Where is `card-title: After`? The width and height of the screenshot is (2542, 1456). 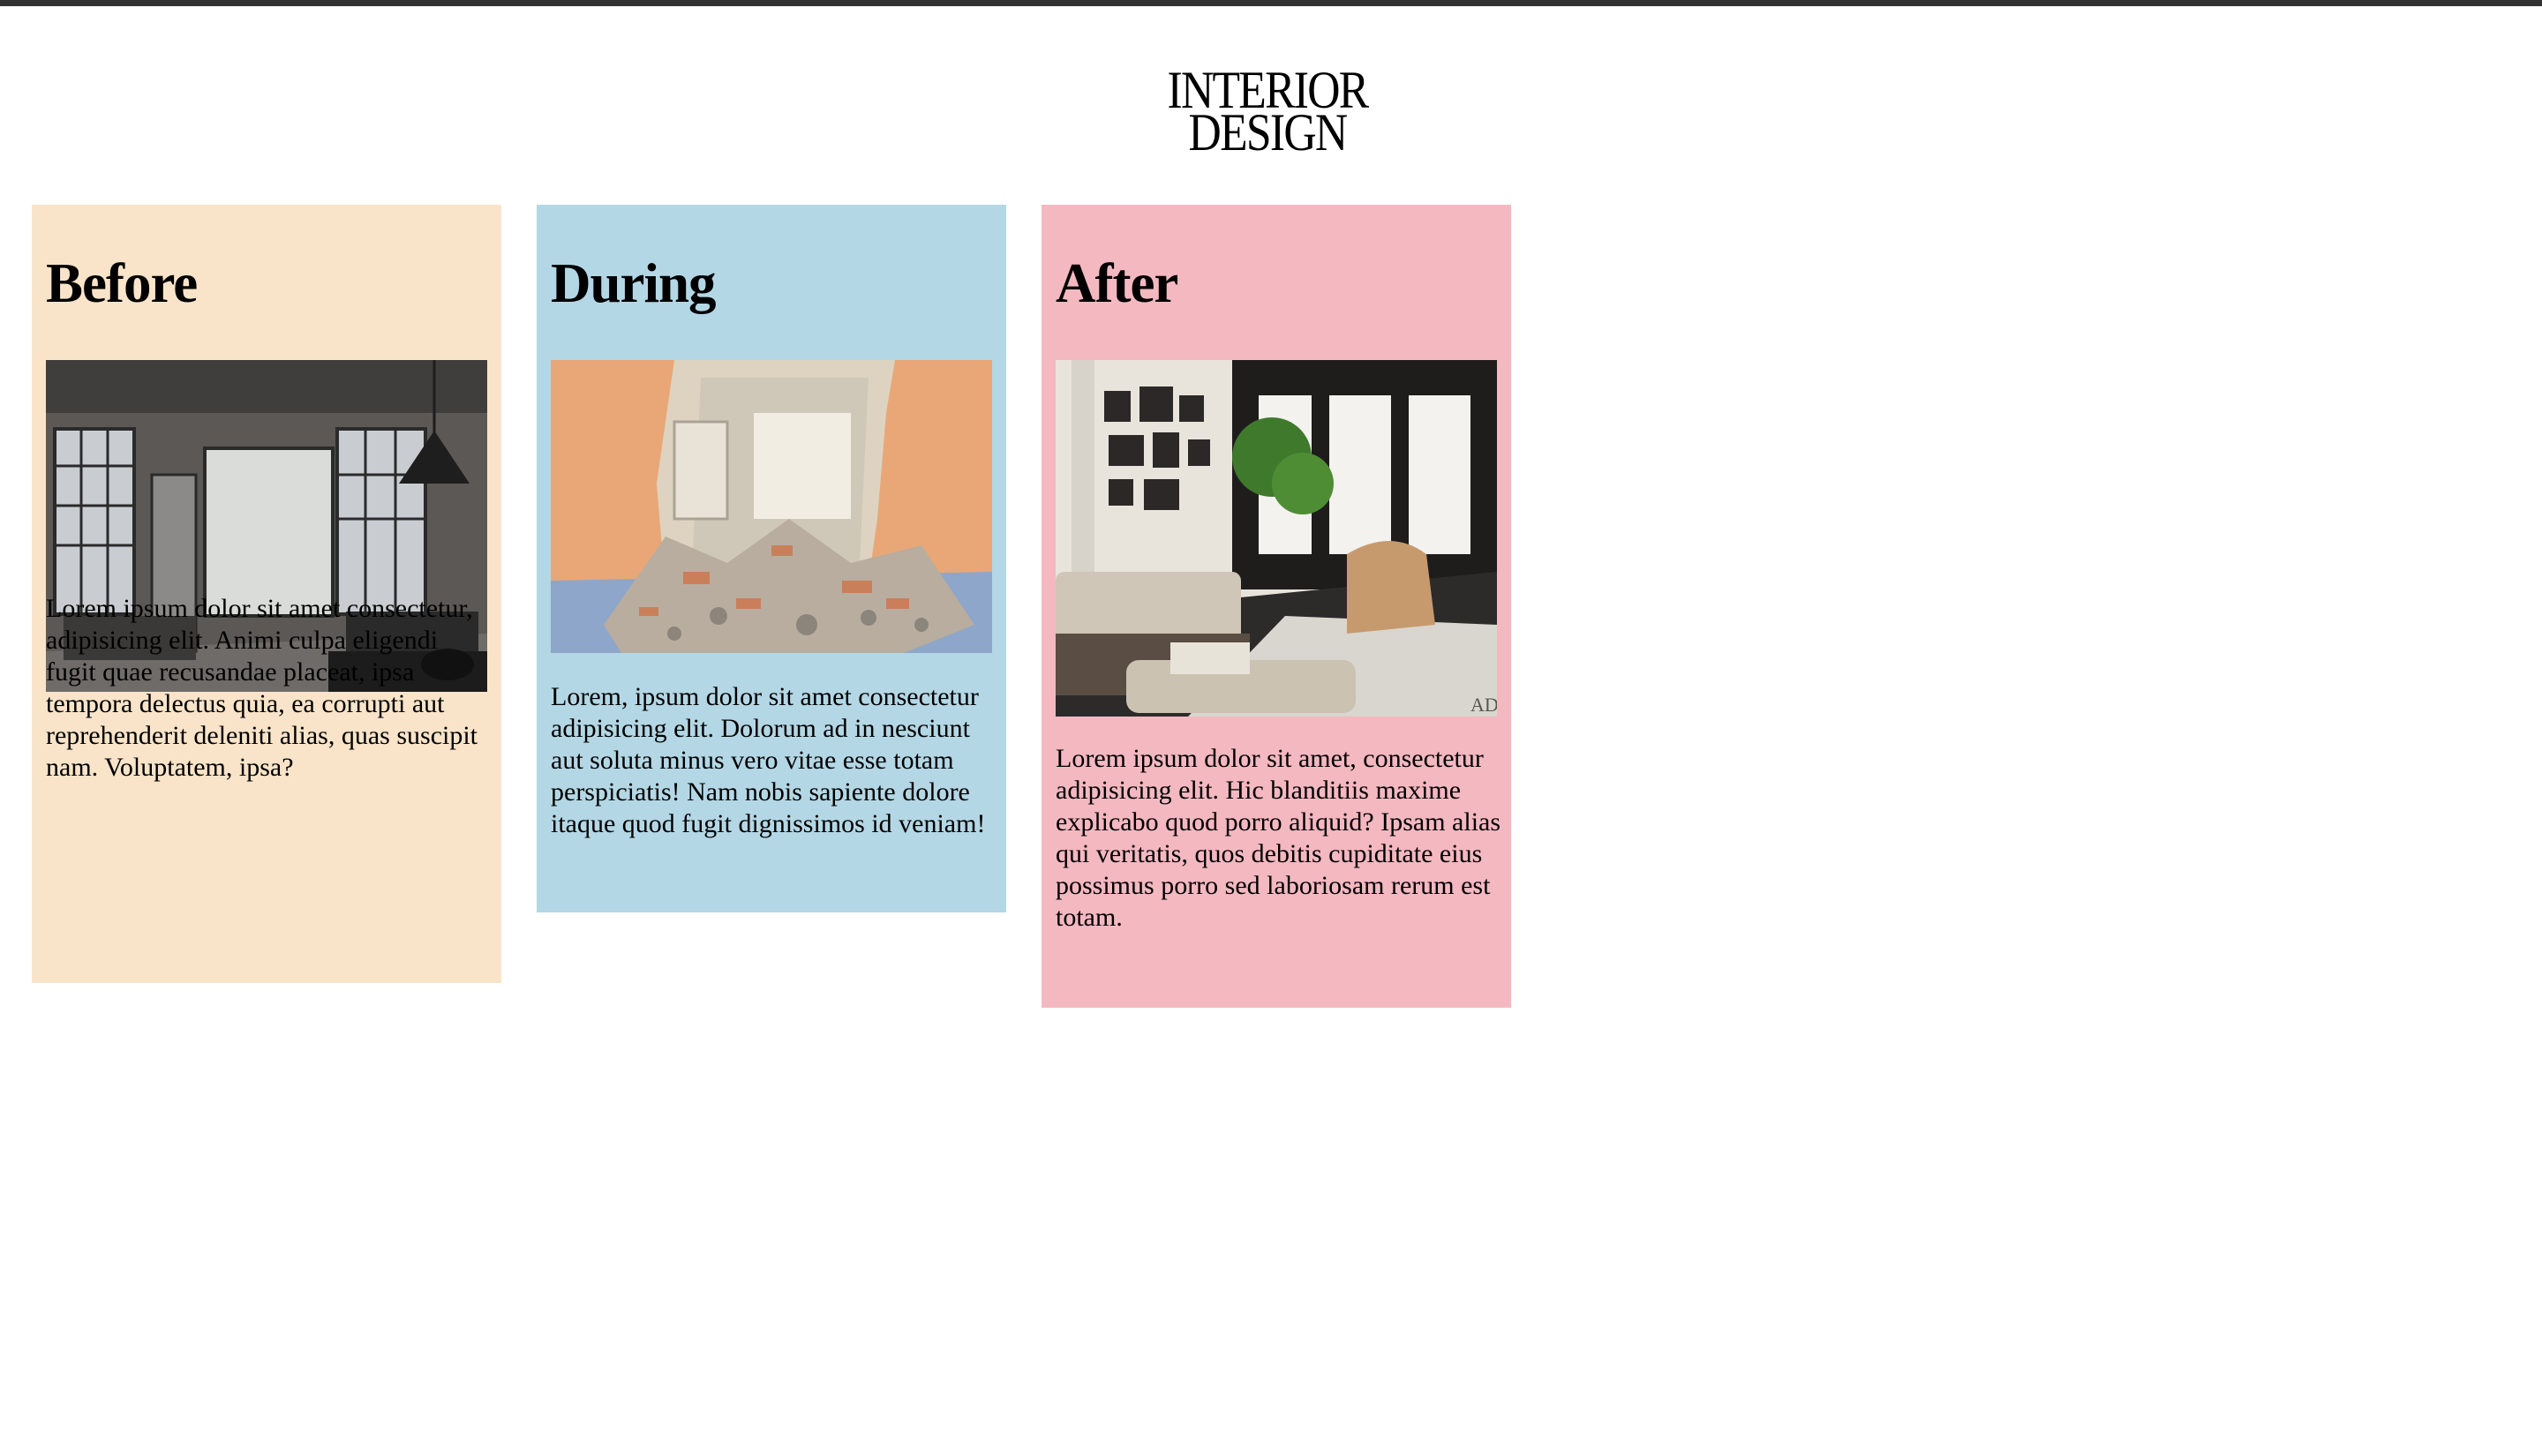 card-title: After is located at coordinates (1117, 283).